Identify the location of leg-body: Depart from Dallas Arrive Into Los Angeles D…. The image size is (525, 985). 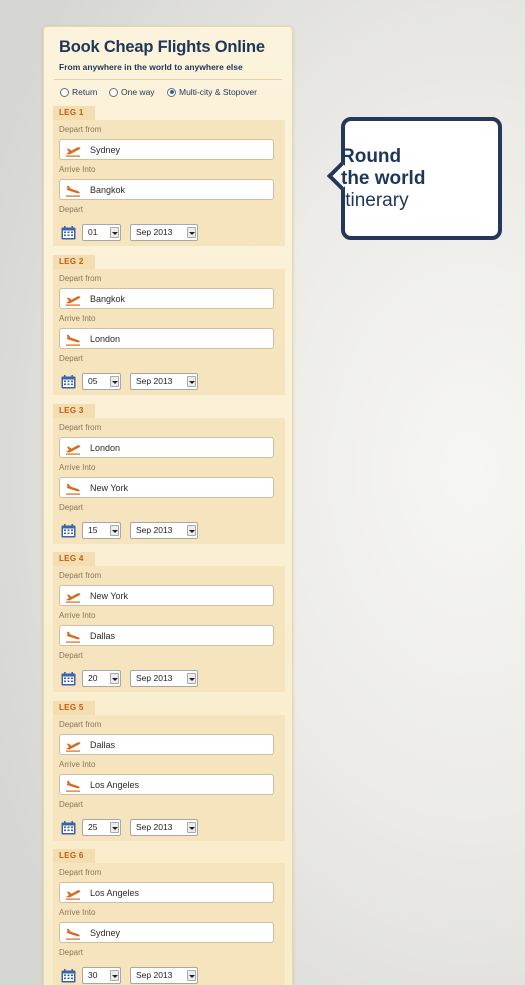
(169, 778).